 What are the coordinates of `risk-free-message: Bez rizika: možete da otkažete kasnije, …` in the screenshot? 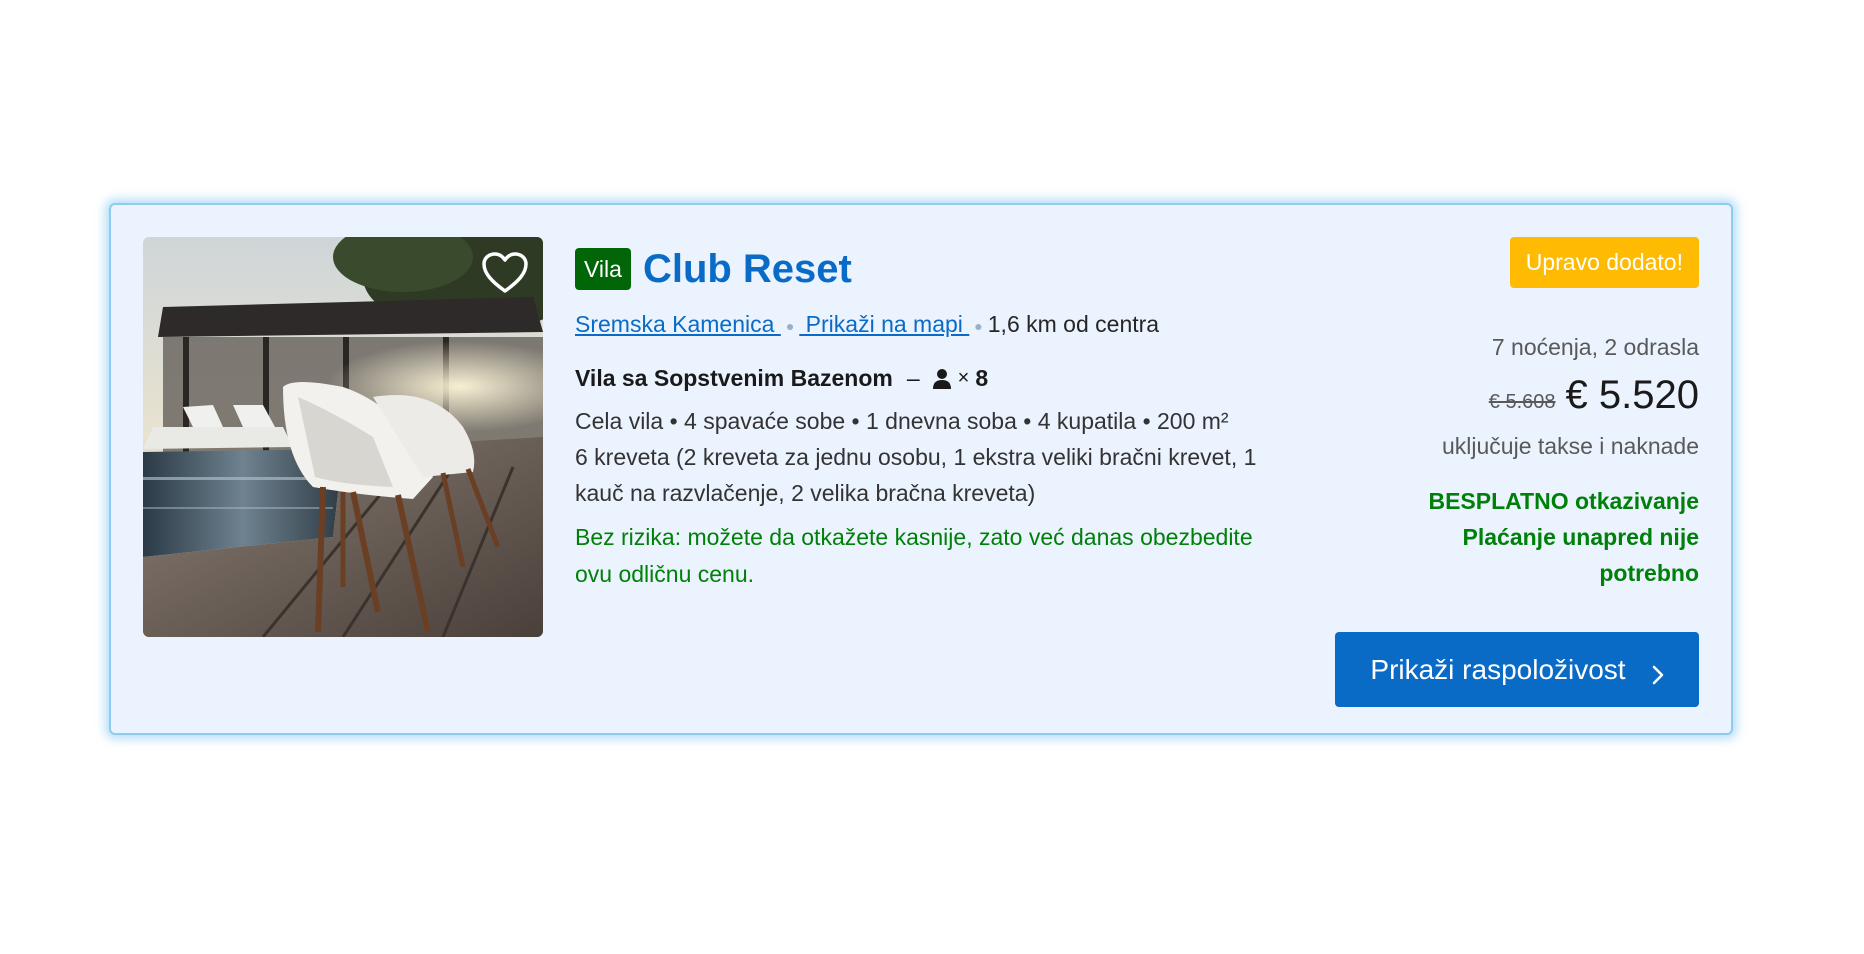 It's located at (914, 555).